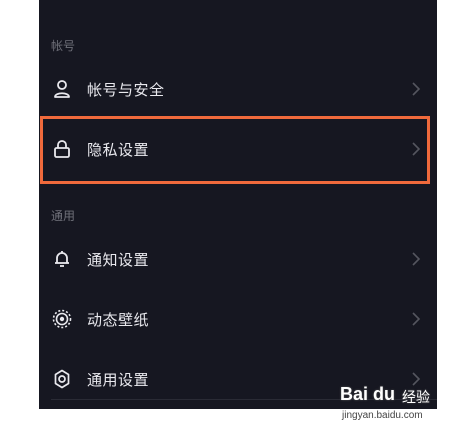 This screenshot has height=435, width=459. I want to click on settings-item-label: 帐号与安全, so click(126, 89).